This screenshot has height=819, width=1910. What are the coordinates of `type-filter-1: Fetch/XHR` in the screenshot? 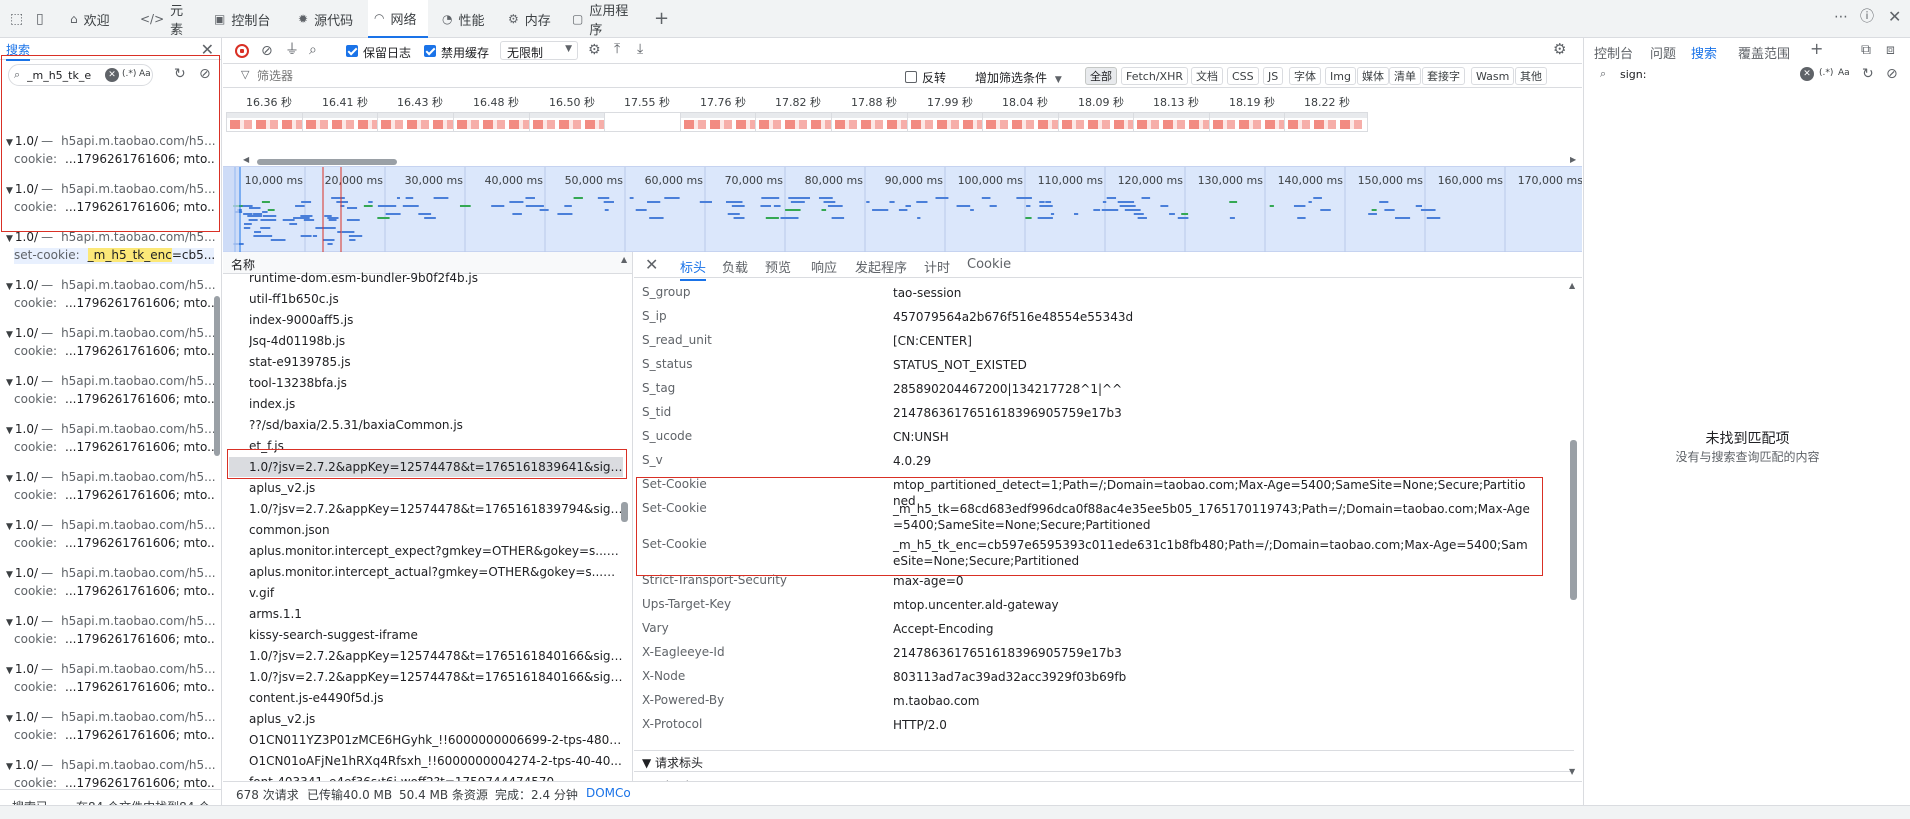 It's located at (1154, 76).